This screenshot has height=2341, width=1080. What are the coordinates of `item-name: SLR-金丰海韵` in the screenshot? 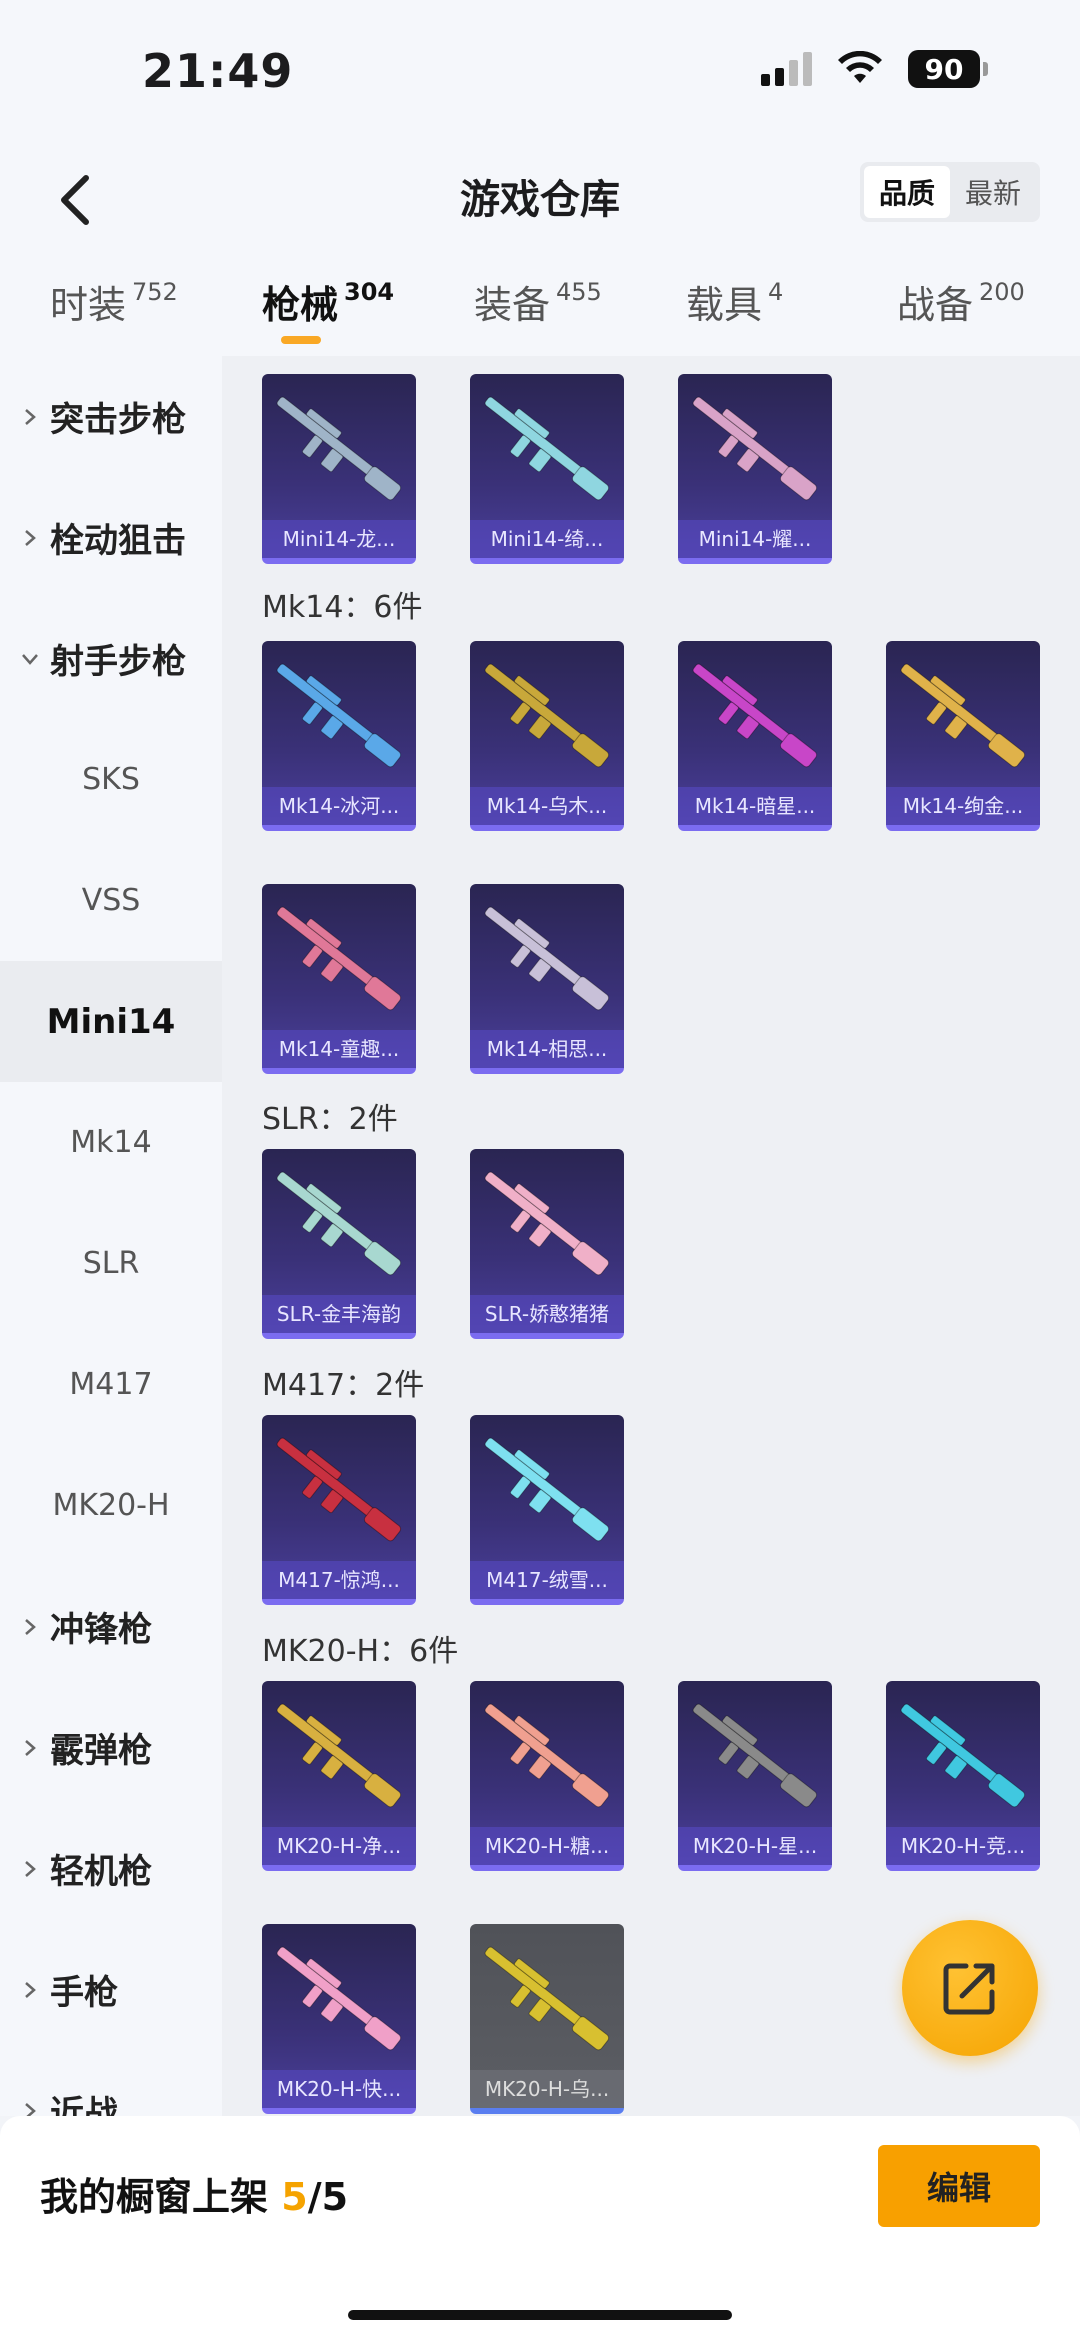 It's located at (339, 1314).